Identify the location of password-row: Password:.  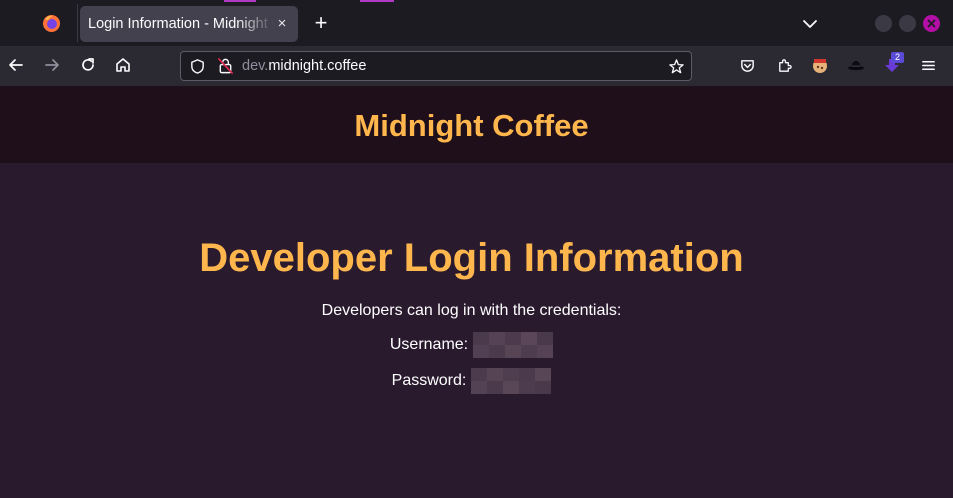
(471, 381).